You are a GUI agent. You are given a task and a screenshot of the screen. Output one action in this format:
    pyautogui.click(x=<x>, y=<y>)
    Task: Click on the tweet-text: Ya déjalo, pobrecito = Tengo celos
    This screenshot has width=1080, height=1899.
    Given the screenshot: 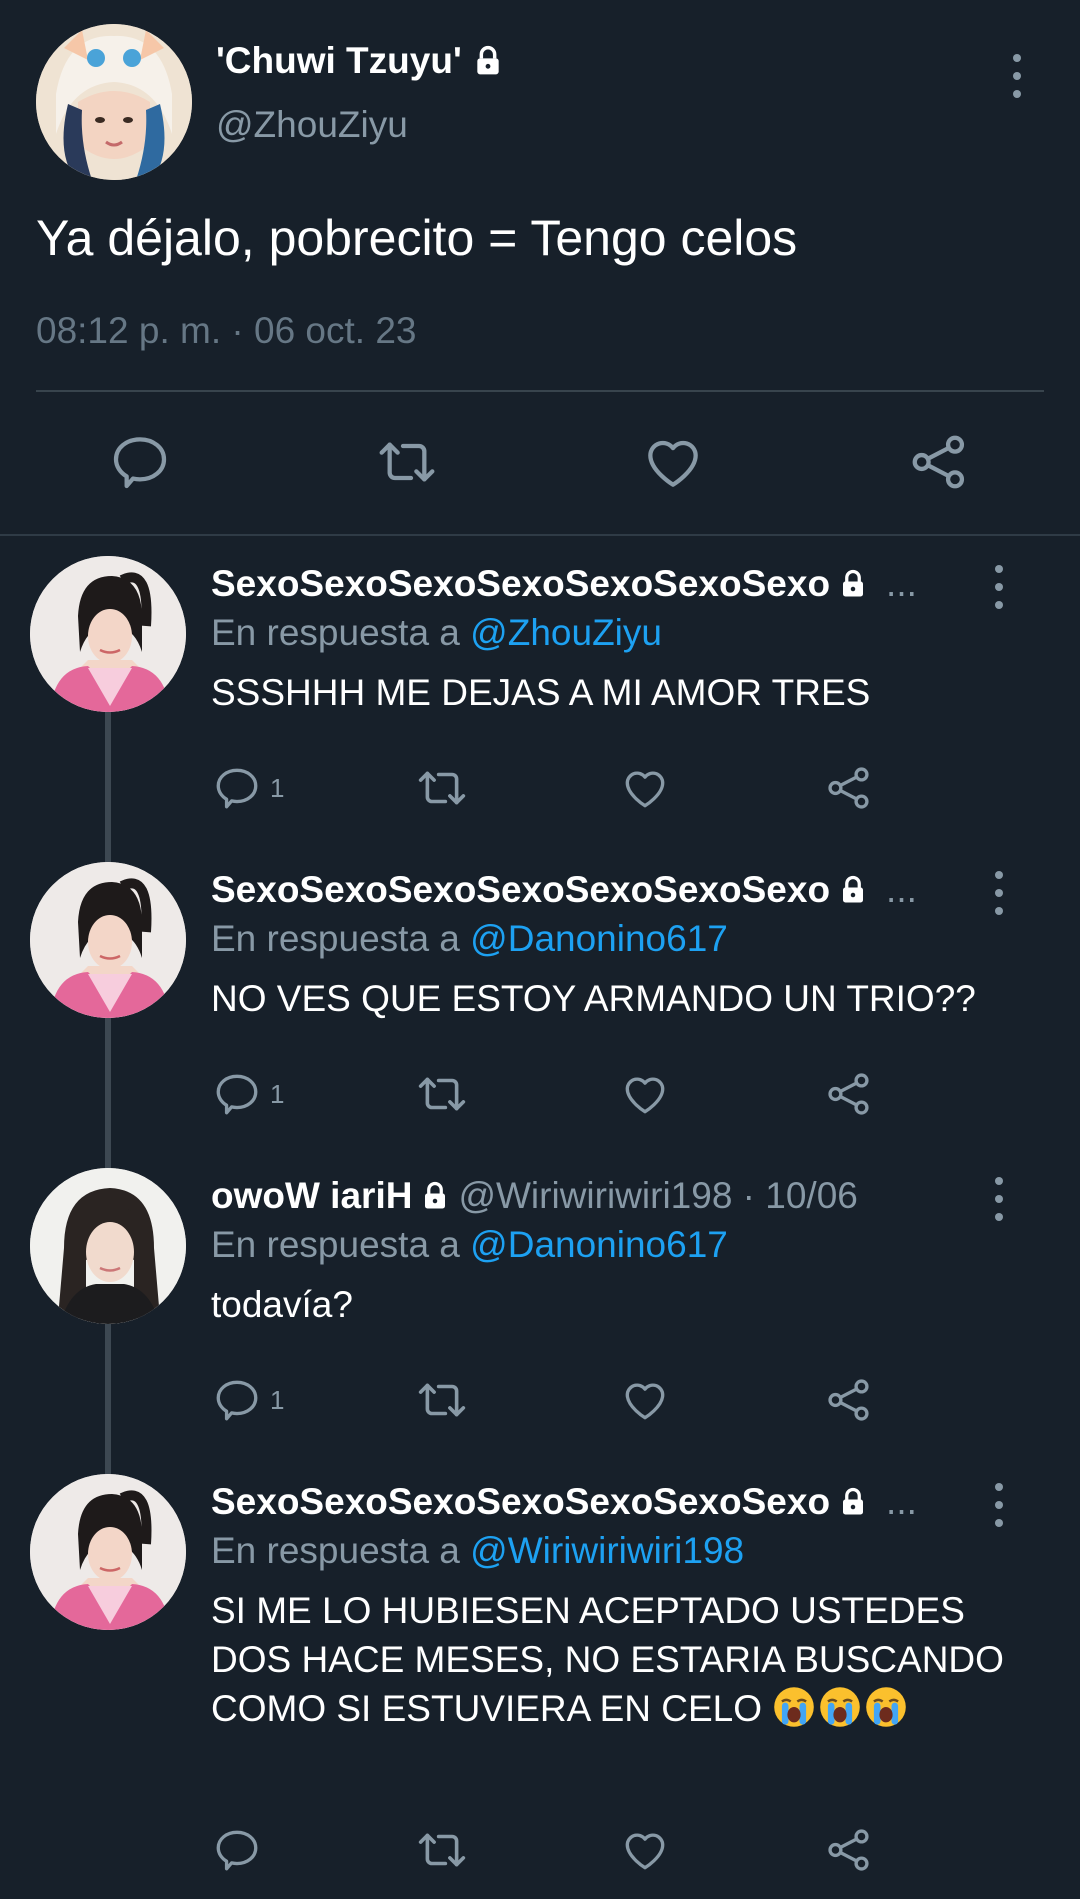 What is the action you would take?
    pyautogui.click(x=417, y=238)
    